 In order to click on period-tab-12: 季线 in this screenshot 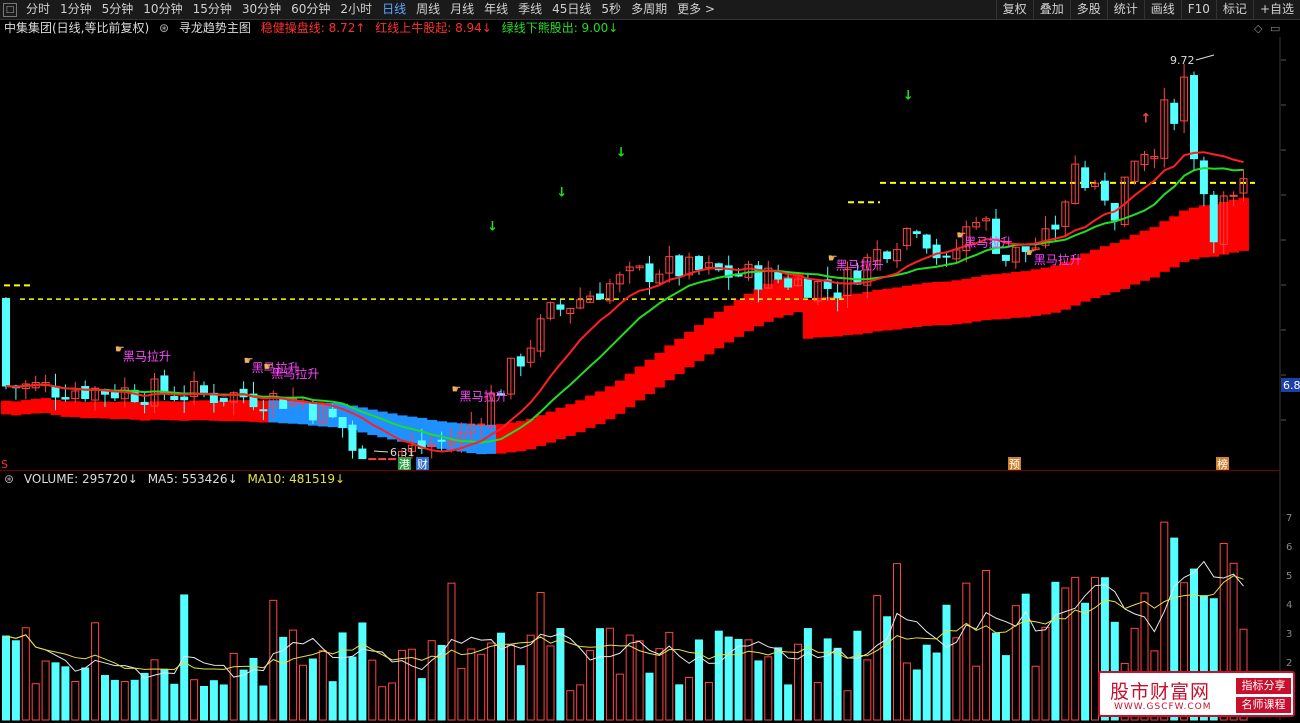, I will do `click(530, 9)`.